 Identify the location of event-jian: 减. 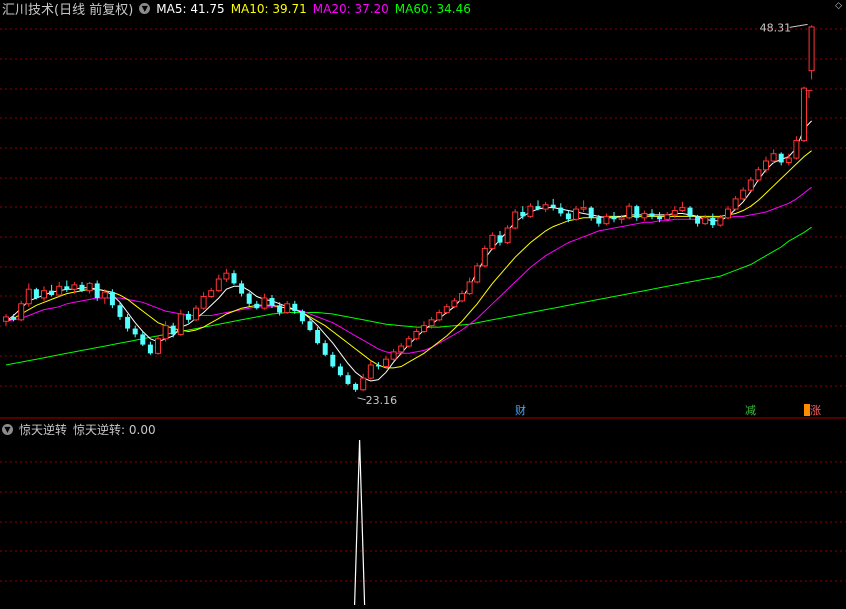
(750, 410).